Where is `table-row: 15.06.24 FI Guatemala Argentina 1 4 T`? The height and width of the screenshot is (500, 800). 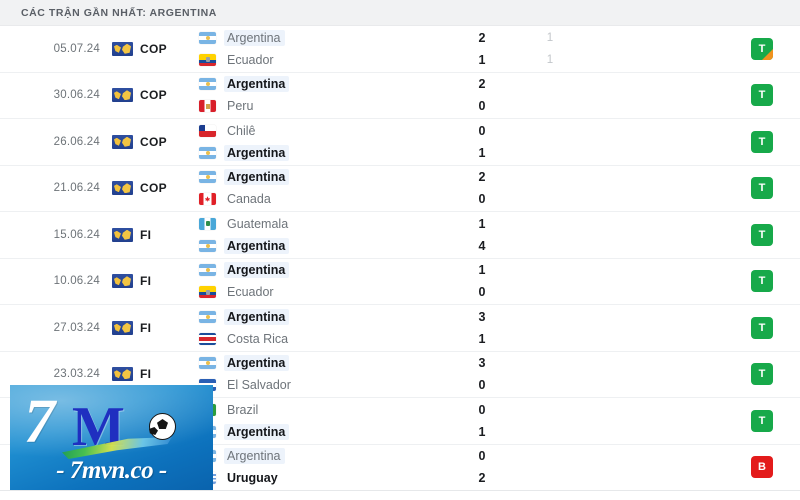 table-row: 15.06.24 FI Guatemala Argentina 1 4 T is located at coordinates (400, 235).